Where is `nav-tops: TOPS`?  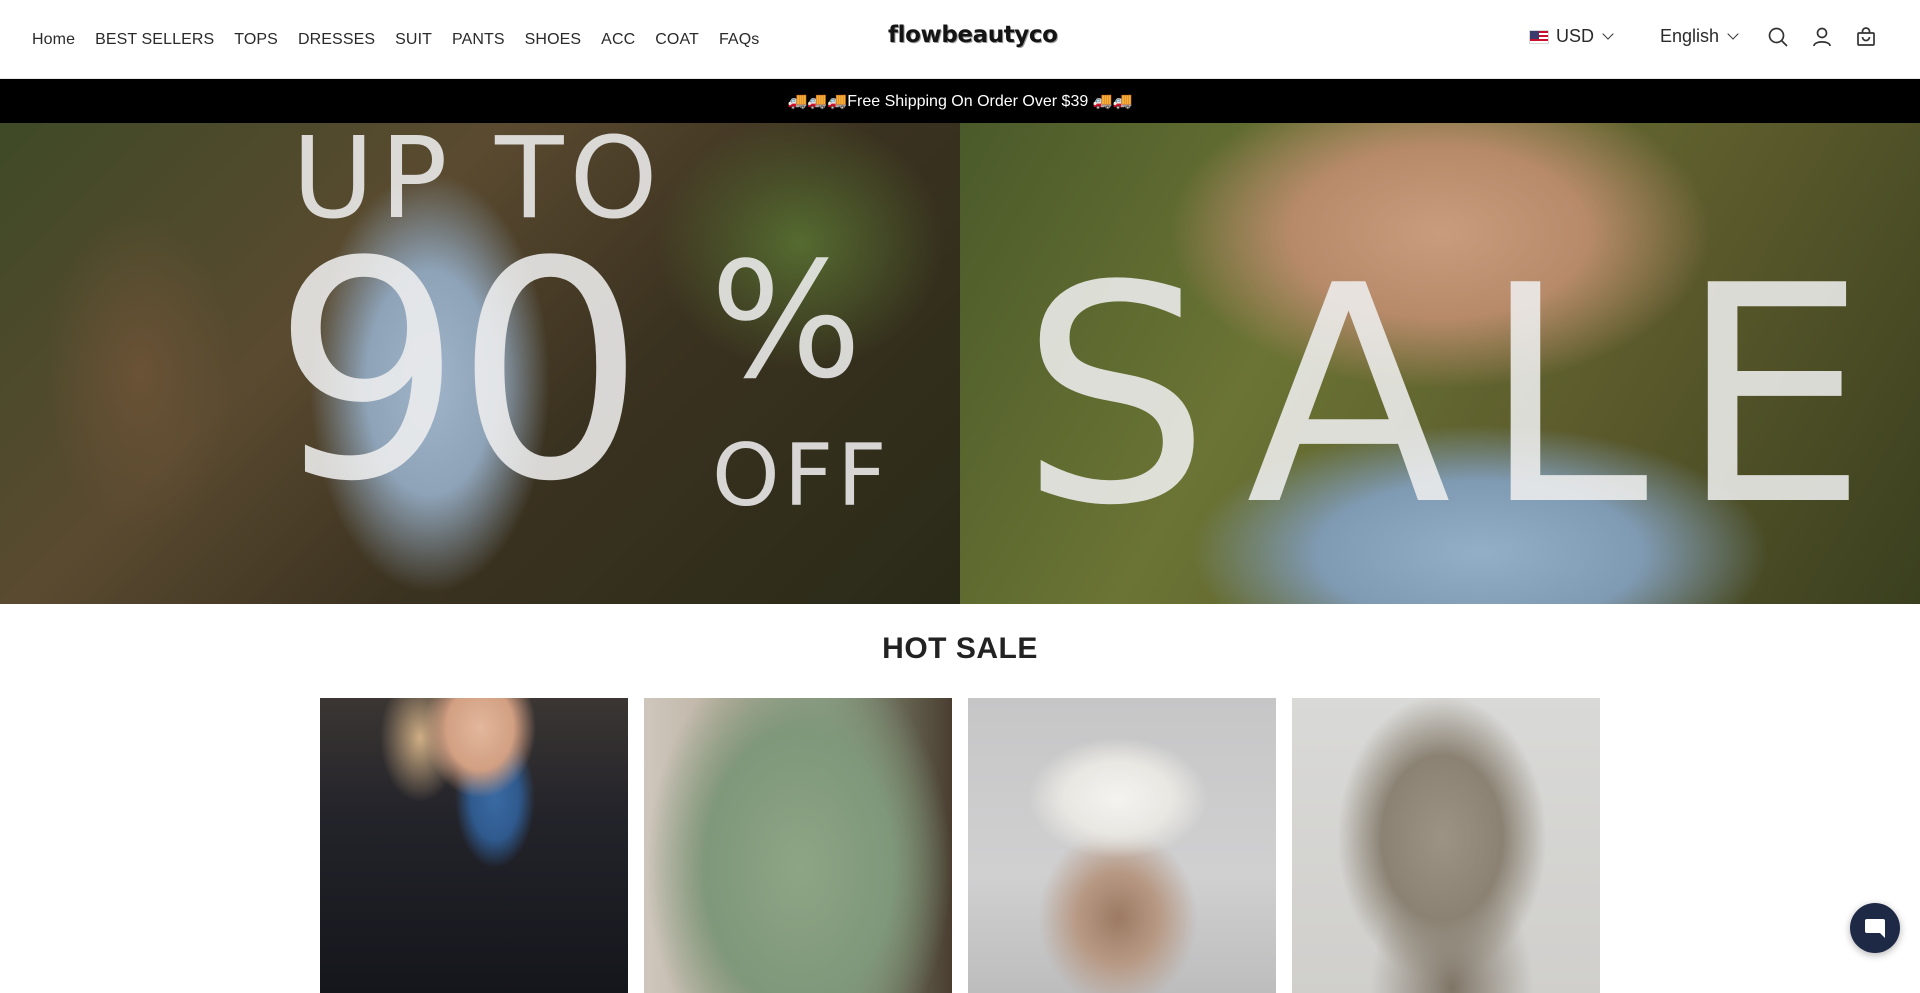 nav-tops: TOPS is located at coordinates (256, 40).